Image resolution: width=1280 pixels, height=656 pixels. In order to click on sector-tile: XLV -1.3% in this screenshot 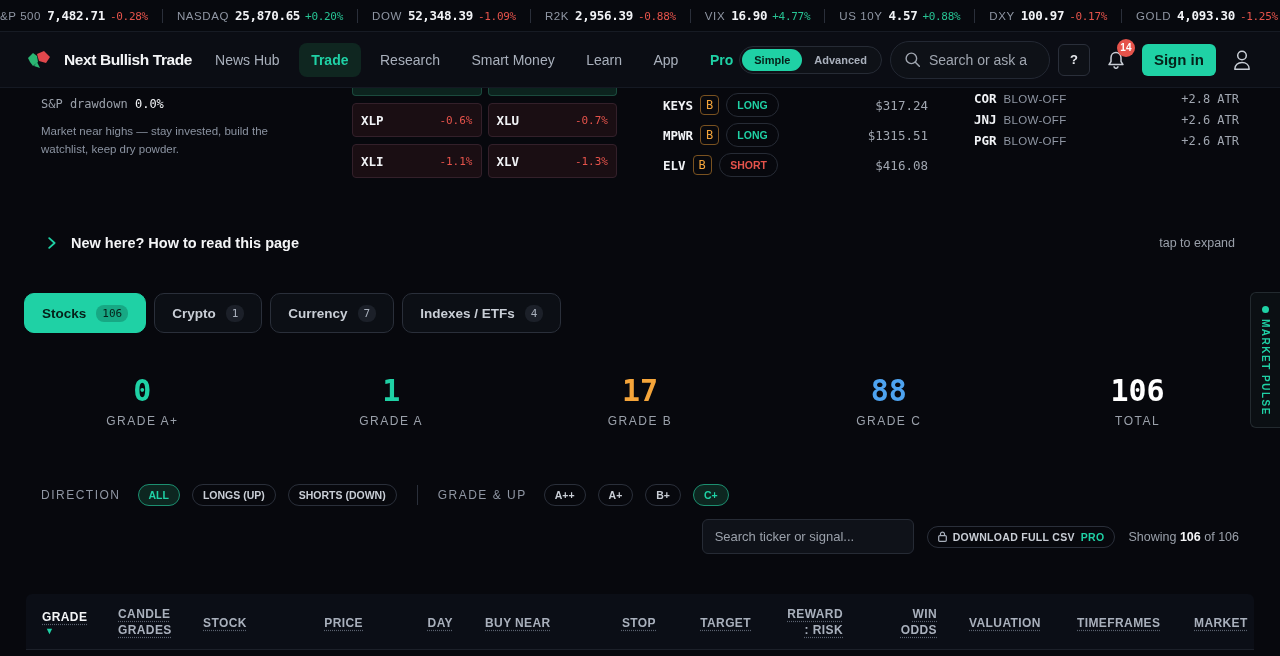, I will do `click(552, 161)`.